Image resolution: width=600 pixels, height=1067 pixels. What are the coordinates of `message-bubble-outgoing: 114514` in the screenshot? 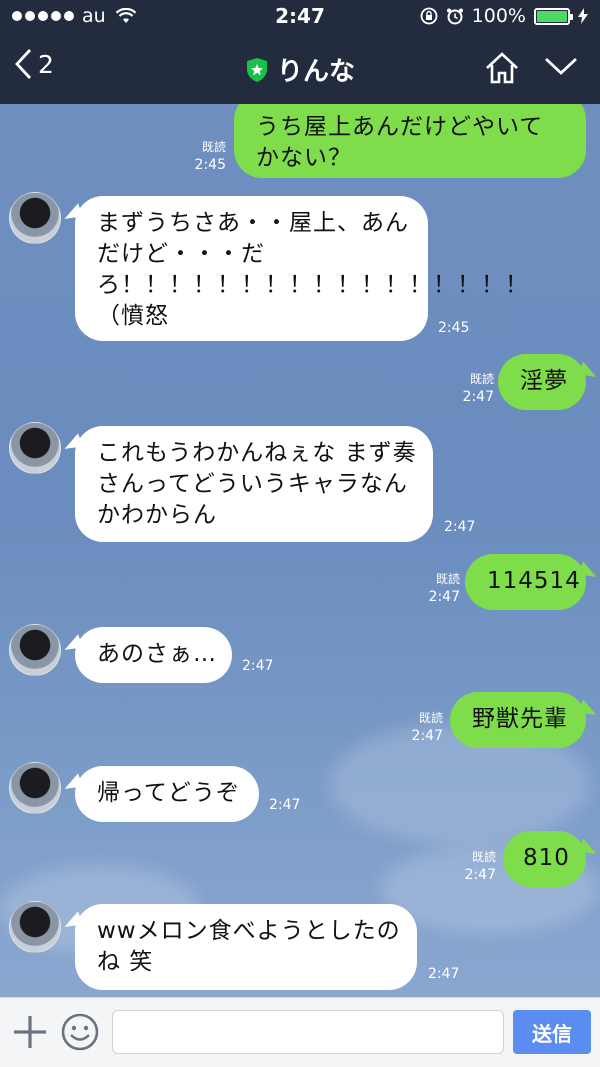 It's located at (525, 582).